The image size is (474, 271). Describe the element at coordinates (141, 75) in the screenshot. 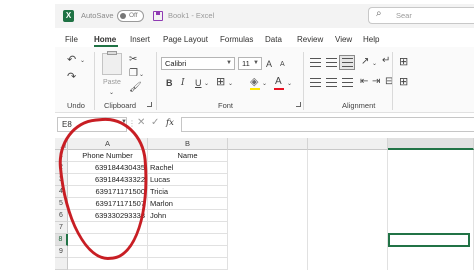

I see `copy-dropdown-icon: ⌄` at that location.